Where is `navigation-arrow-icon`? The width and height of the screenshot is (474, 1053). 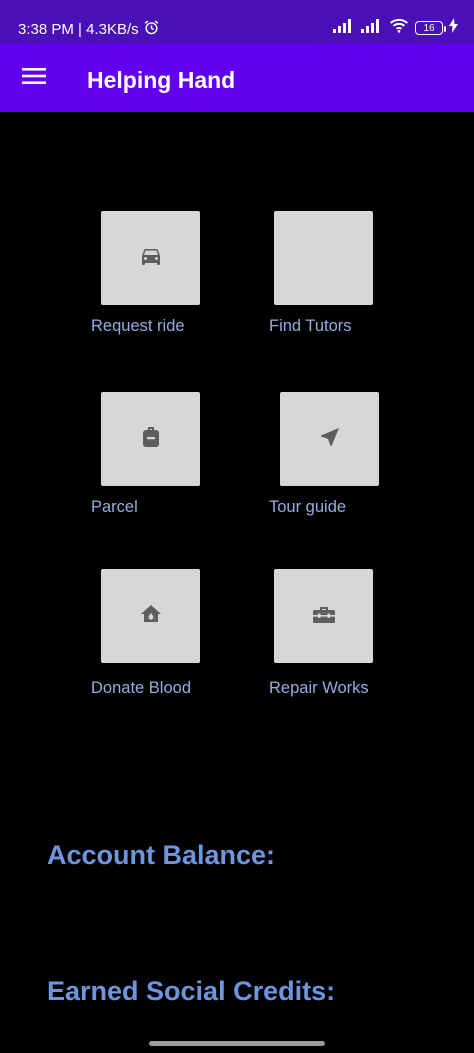 navigation-arrow-icon is located at coordinates (330, 439).